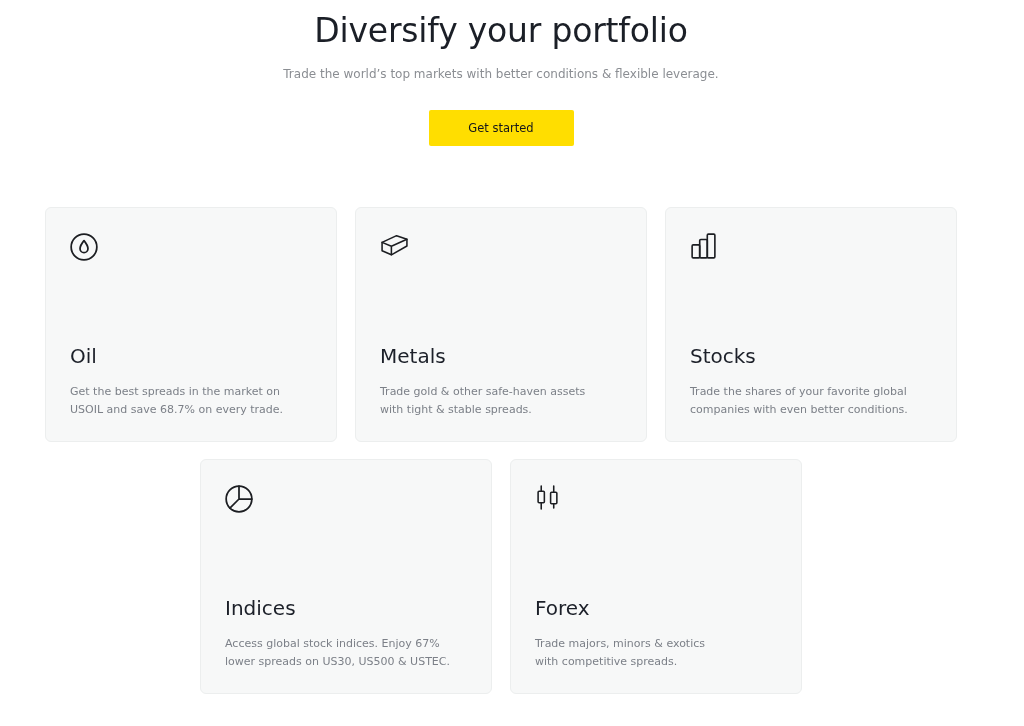 Image resolution: width=1024 pixels, height=726 pixels. What do you see at coordinates (620, 653) in the screenshot?
I see `market-description: Trade majors, minors & exotics with competitive spreads.` at bounding box center [620, 653].